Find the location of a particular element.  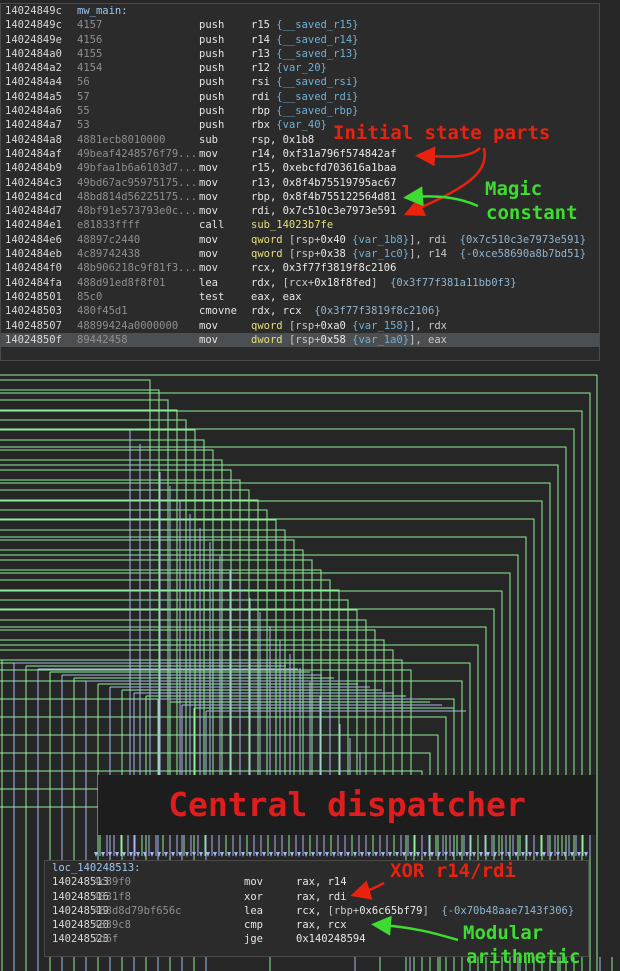

operand-token: {__saved_rbp} is located at coordinates (317, 111).